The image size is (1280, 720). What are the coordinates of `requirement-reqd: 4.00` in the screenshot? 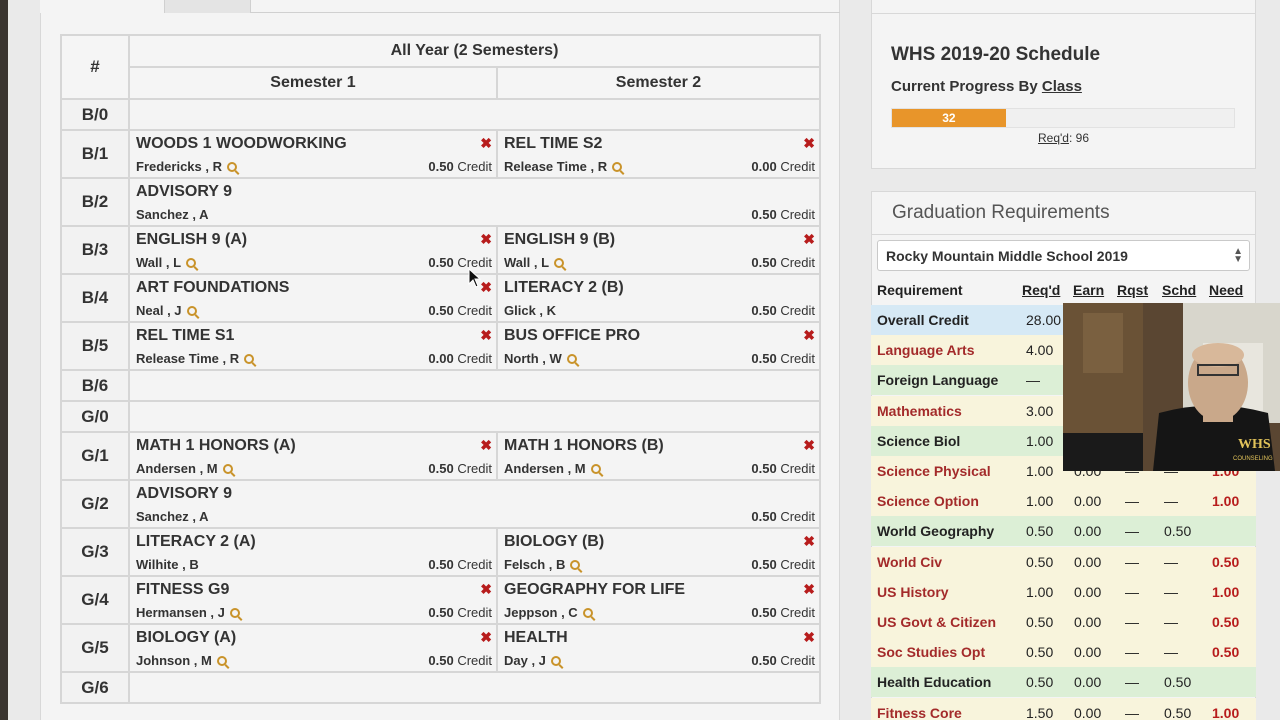 It's located at (1040, 350).